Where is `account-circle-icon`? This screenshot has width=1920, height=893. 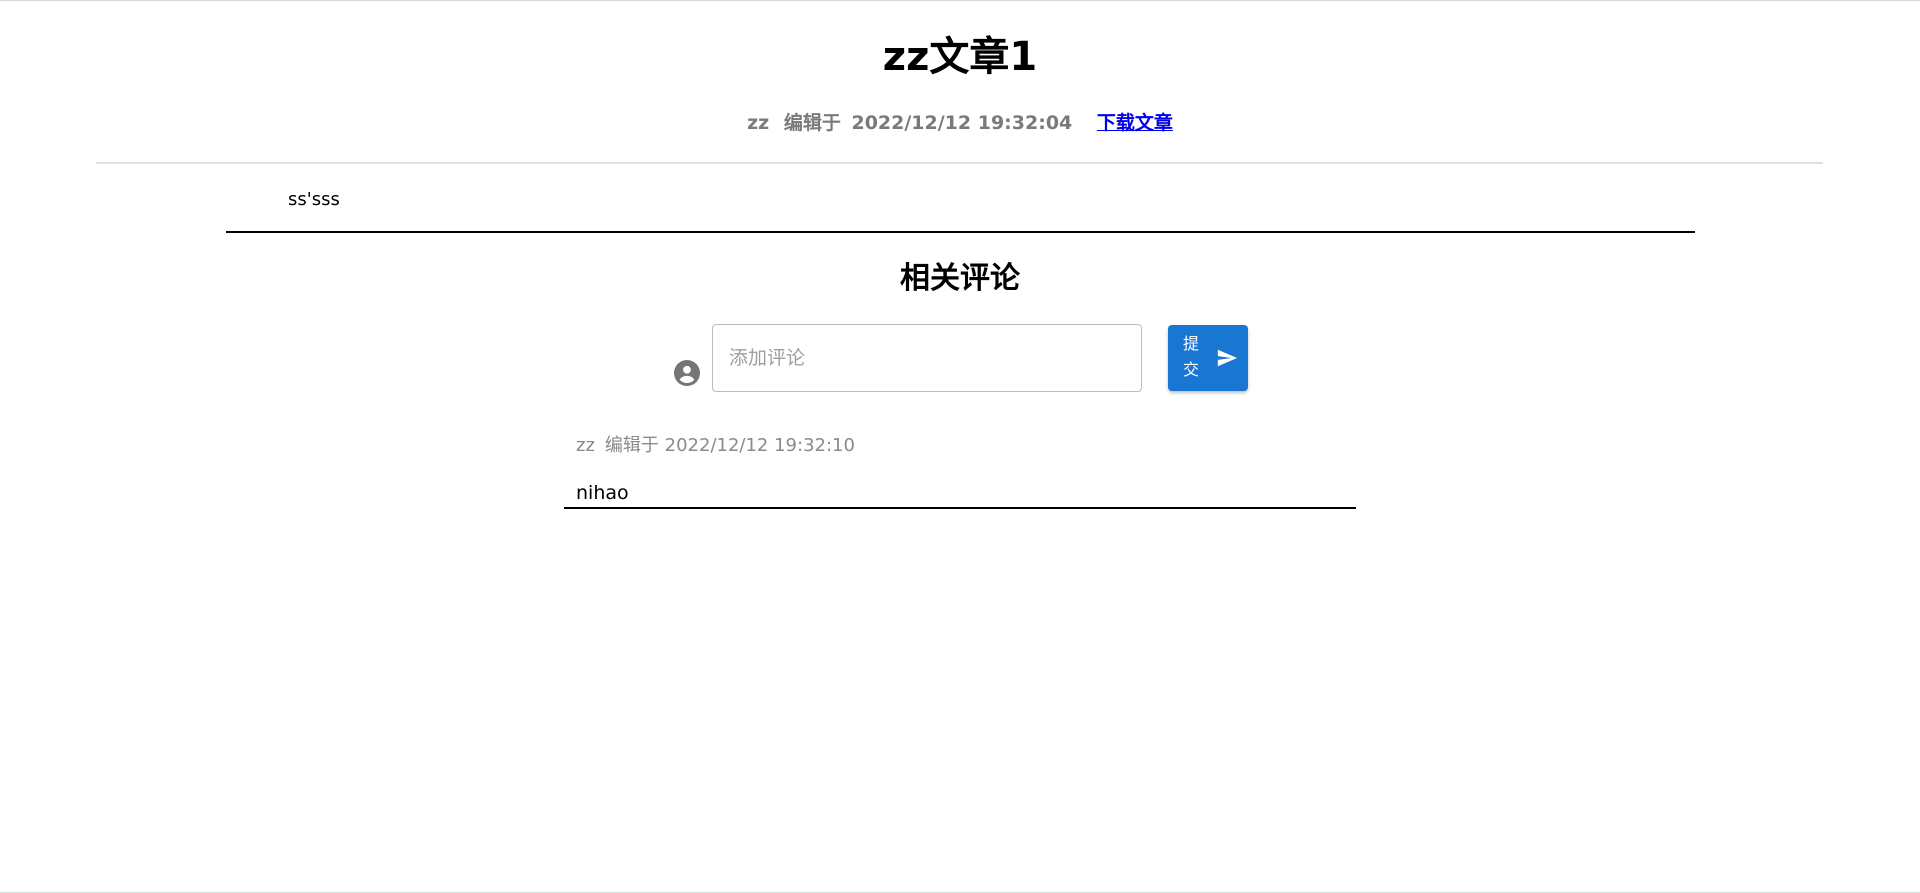
account-circle-icon is located at coordinates (687, 373).